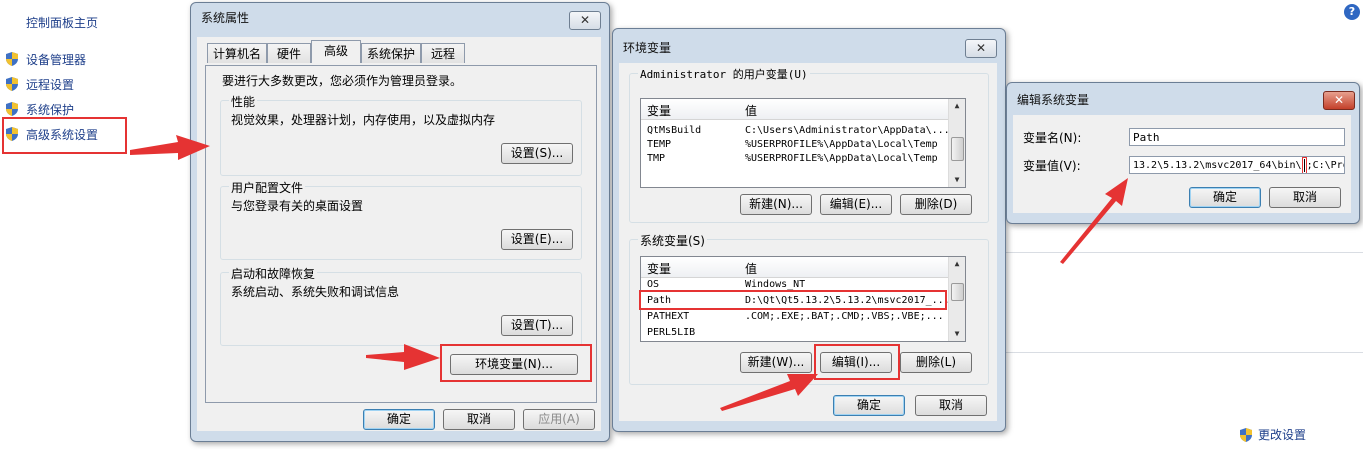  I want to click on arrow-to-system-properties, so click(170, 147).